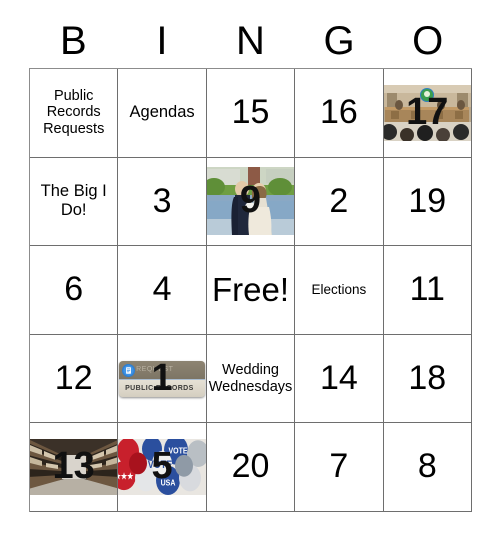  I want to click on cell-label: The Big I Do!, so click(73, 201).